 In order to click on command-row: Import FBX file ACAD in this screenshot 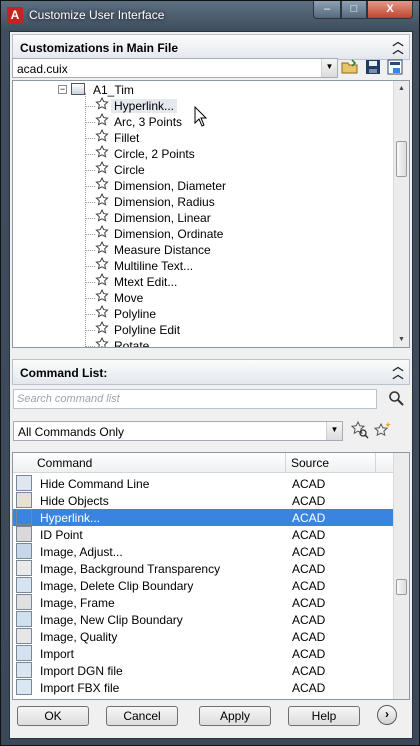, I will do `click(203, 687)`.